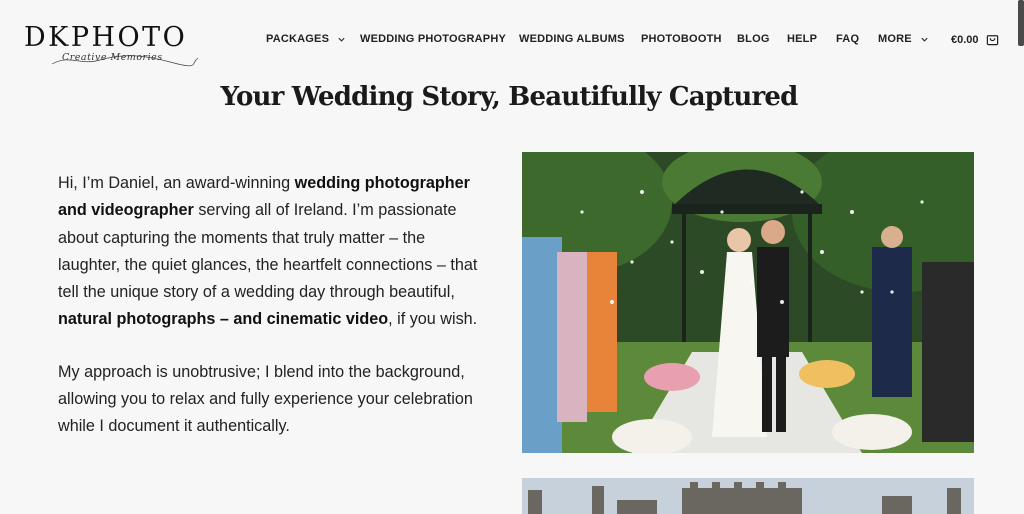 This screenshot has width=1024, height=514. What do you see at coordinates (176, 183) in the screenshot?
I see `intro-text-segment: Hi, I’m Daniel, an award-winning` at bounding box center [176, 183].